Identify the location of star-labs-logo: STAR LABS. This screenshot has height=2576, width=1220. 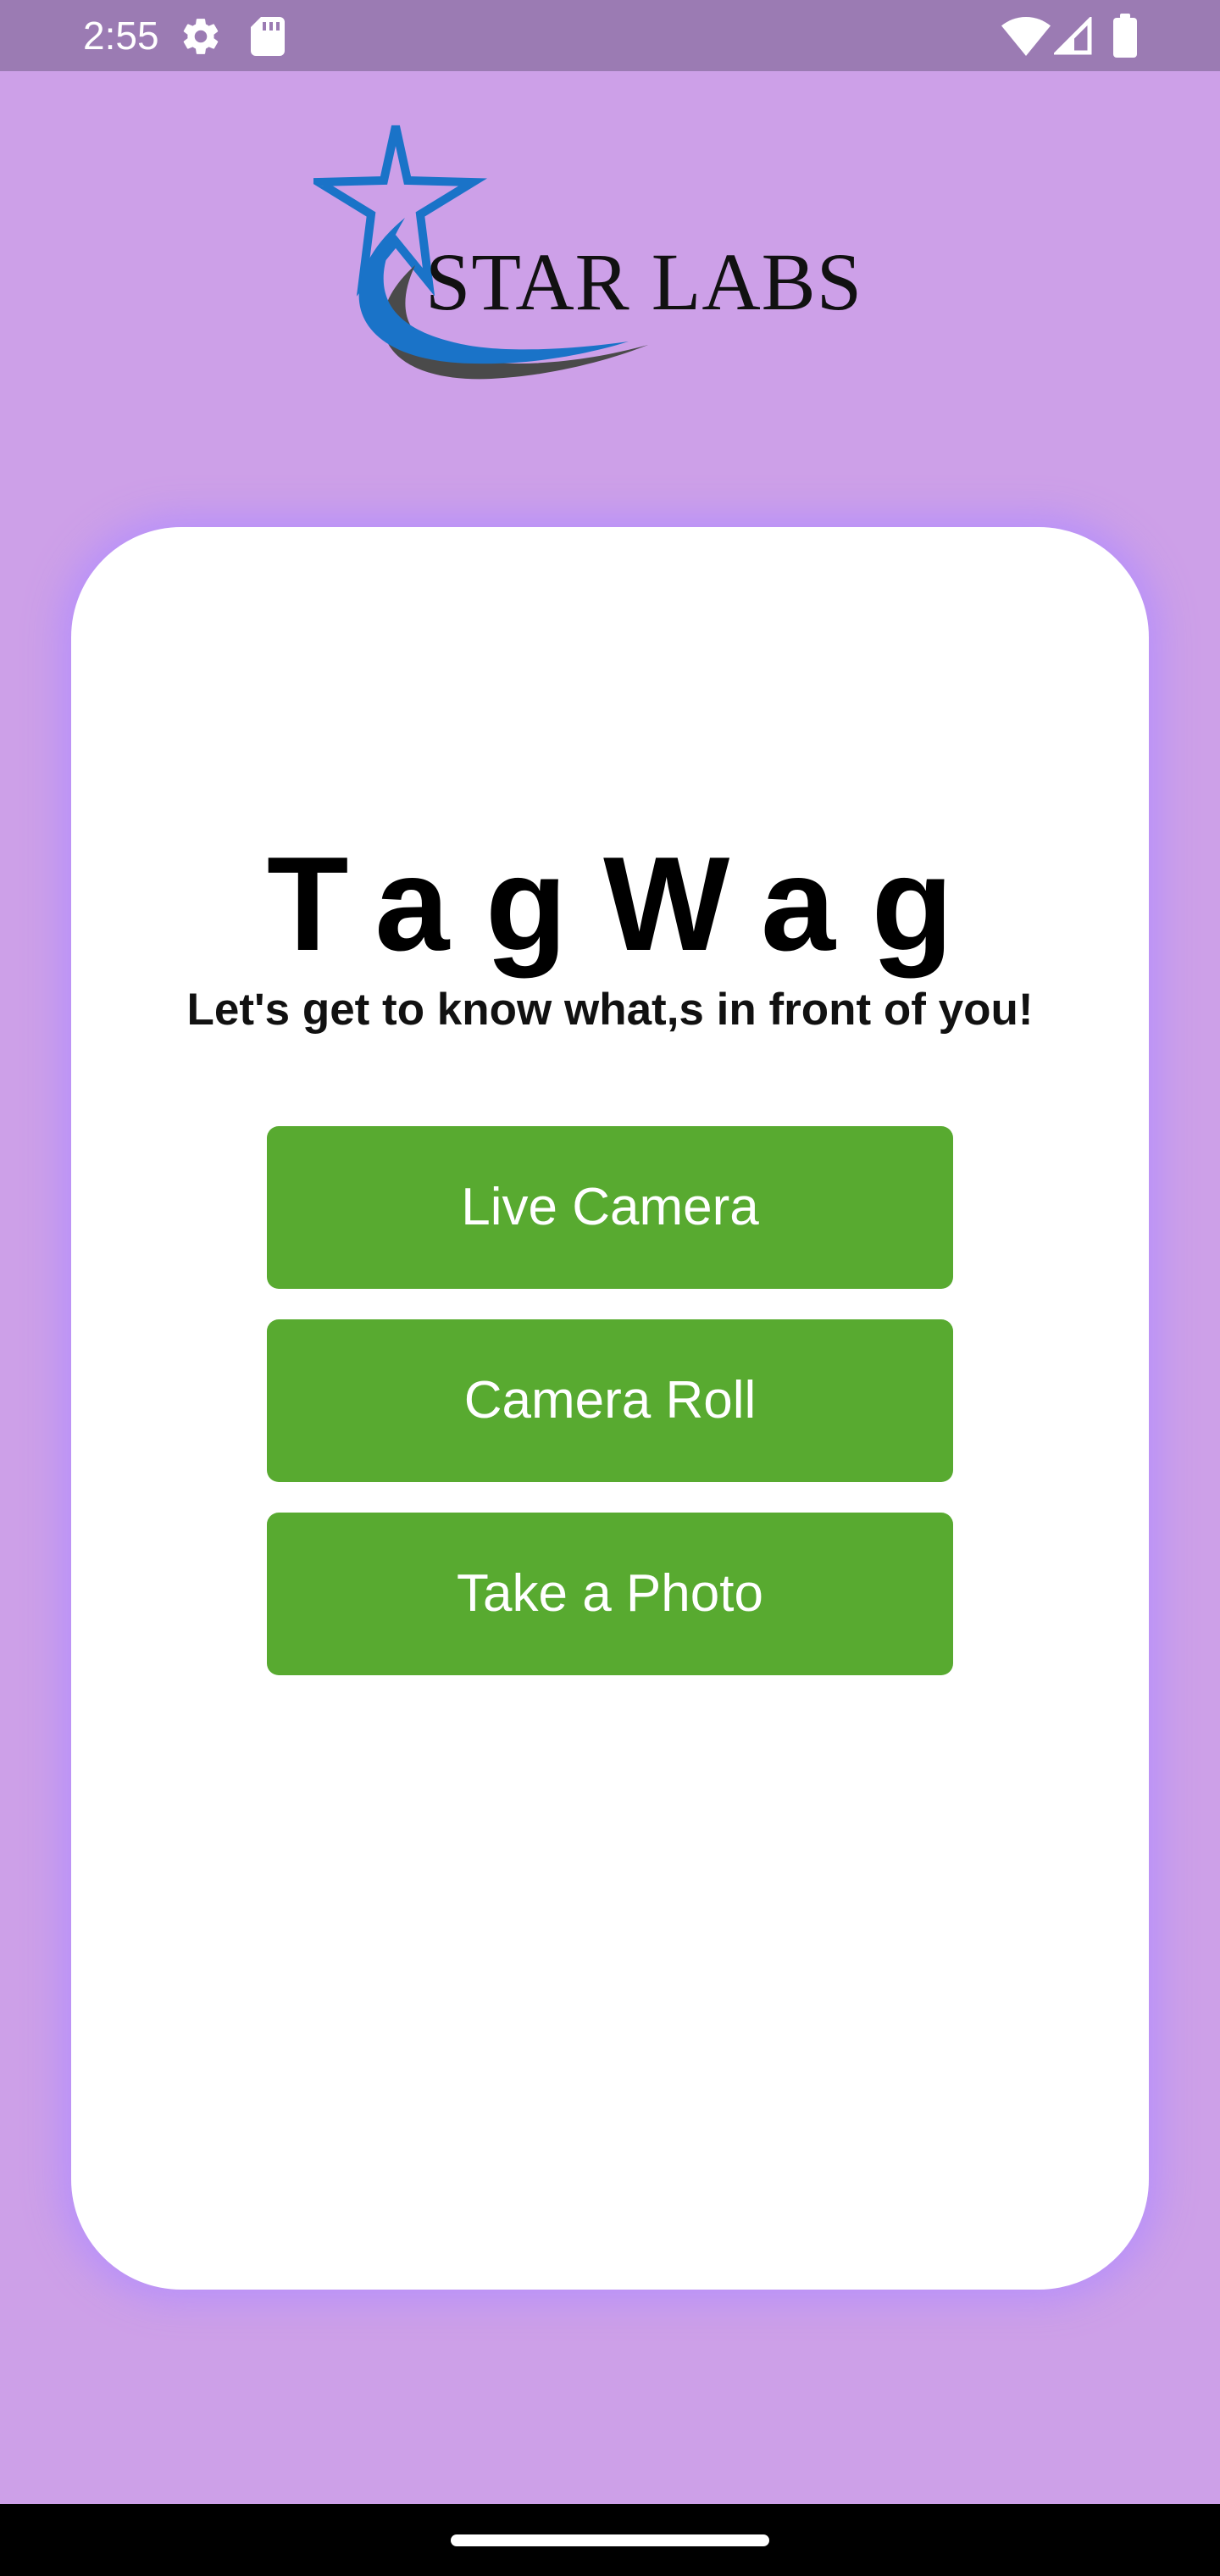
(618, 258).